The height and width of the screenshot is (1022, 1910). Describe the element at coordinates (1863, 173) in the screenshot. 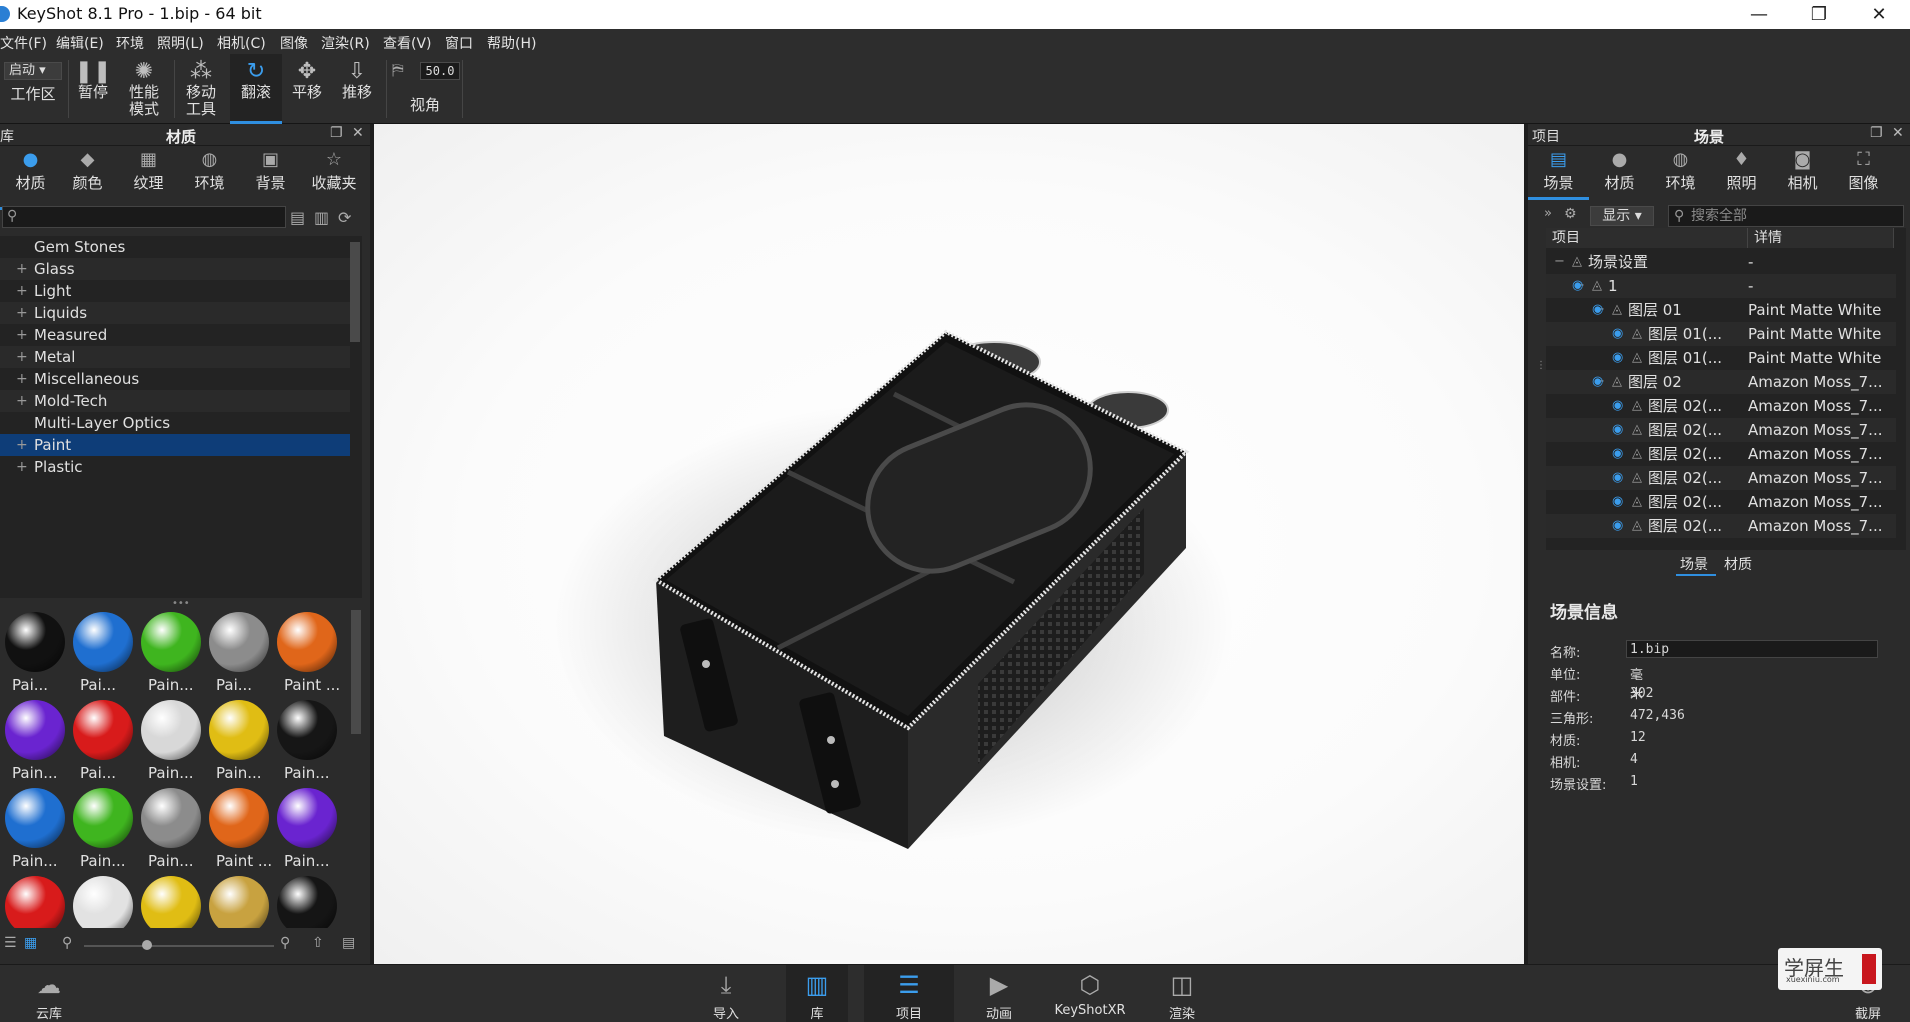

I see `tab-image: ⛶ 图像` at that location.